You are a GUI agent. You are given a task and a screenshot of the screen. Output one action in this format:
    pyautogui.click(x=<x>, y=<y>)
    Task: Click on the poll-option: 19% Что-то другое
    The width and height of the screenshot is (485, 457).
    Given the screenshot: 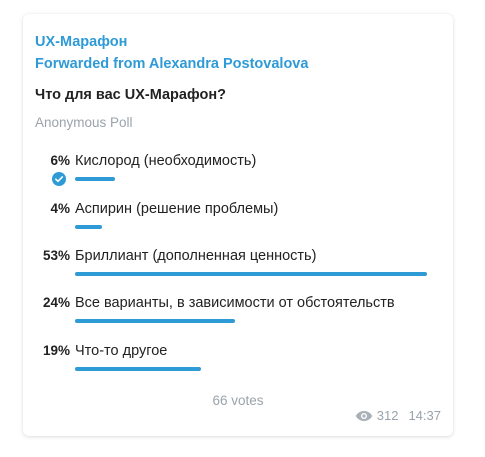 What is the action you would take?
    pyautogui.click(x=238, y=360)
    